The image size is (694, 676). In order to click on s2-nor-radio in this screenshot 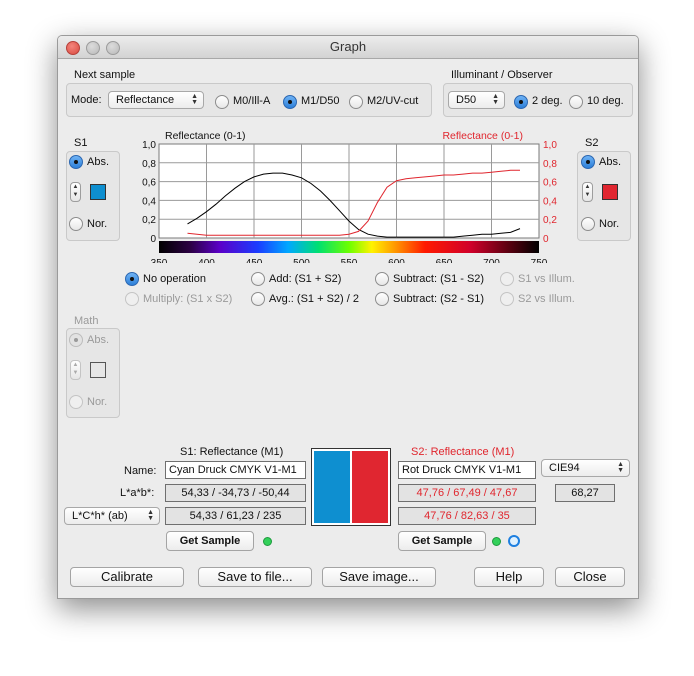, I will do `click(588, 224)`.